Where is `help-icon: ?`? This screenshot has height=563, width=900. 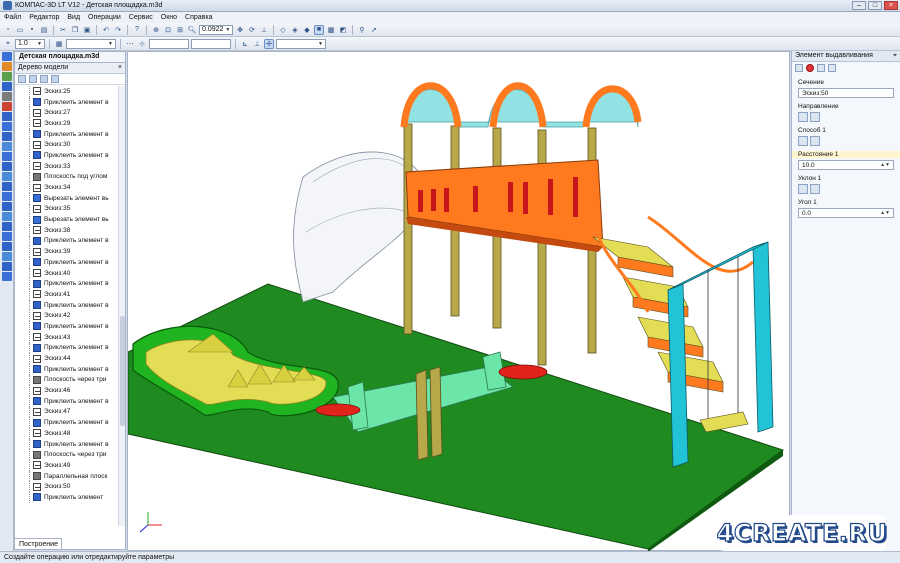
help-icon: ? is located at coordinates (137, 30).